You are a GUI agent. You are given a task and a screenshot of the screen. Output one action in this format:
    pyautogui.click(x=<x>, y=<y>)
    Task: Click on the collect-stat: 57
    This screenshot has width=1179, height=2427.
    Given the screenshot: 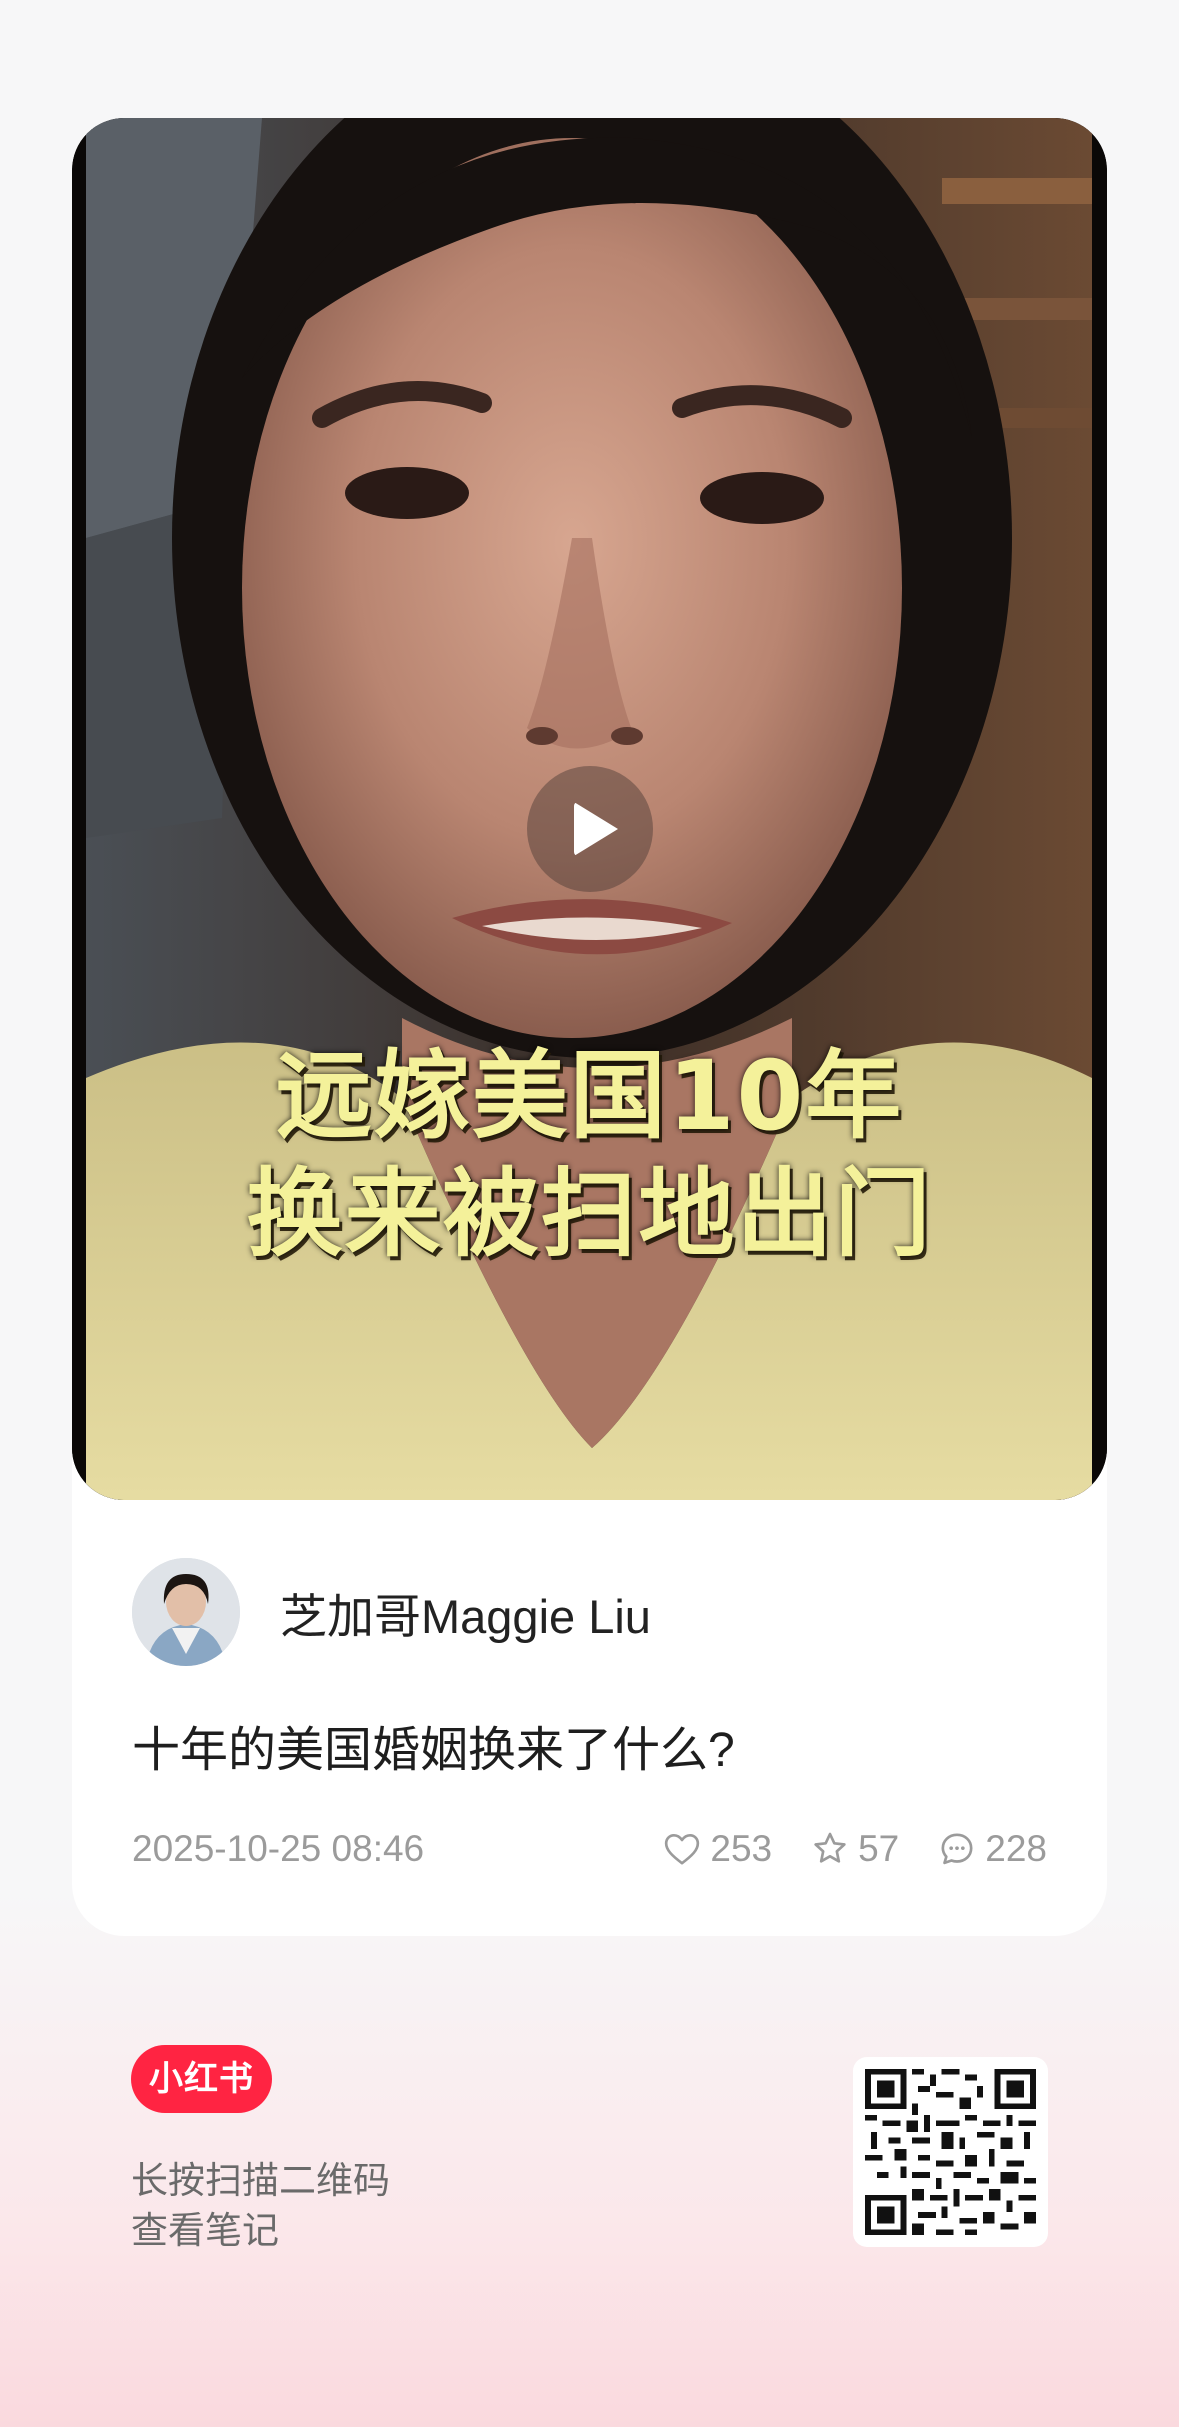 What is the action you would take?
    pyautogui.click(x=854, y=1849)
    